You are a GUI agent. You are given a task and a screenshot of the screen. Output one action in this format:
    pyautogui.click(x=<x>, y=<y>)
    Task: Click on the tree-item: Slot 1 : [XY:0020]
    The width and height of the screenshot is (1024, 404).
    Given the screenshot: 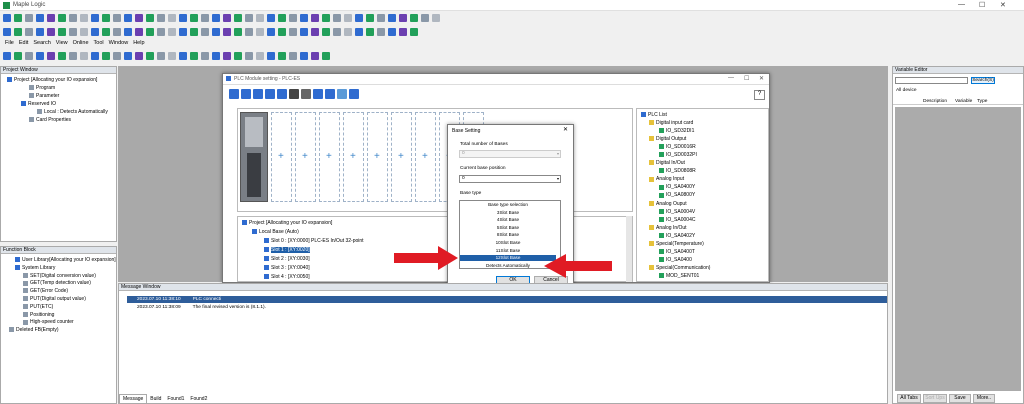 What is the action you would take?
    pyautogui.click(x=287, y=250)
    